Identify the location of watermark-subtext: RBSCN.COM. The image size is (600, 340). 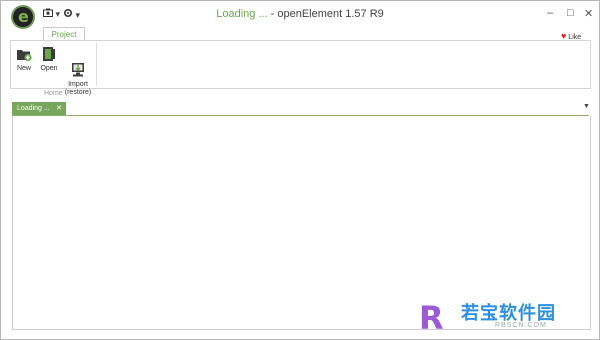
(521, 325).